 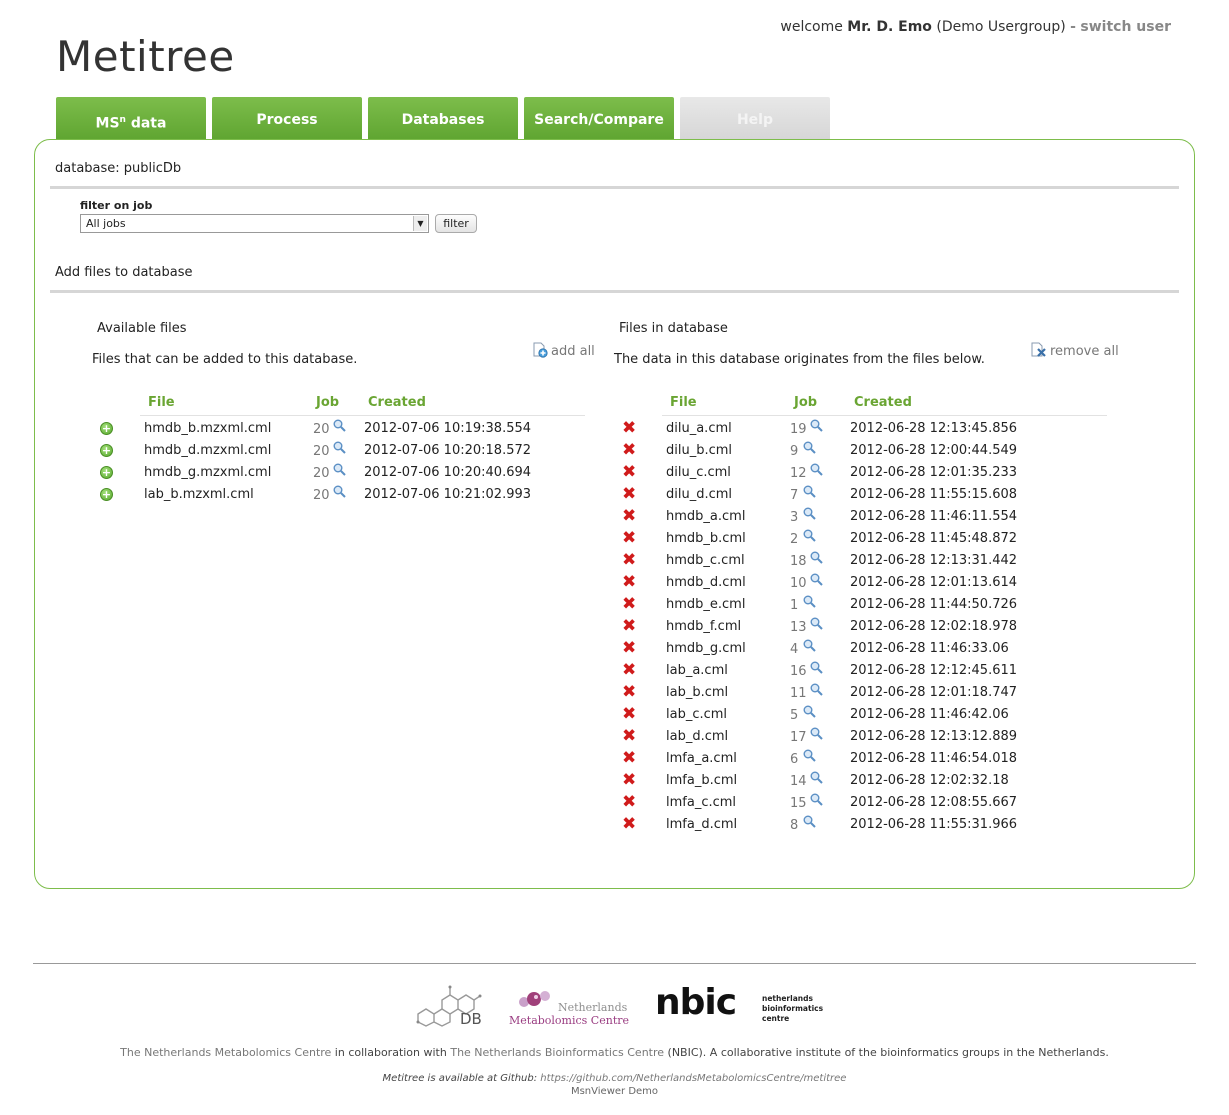 What do you see at coordinates (699, 494) in the screenshot?
I see `file-name: dilu_d.cml` at bounding box center [699, 494].